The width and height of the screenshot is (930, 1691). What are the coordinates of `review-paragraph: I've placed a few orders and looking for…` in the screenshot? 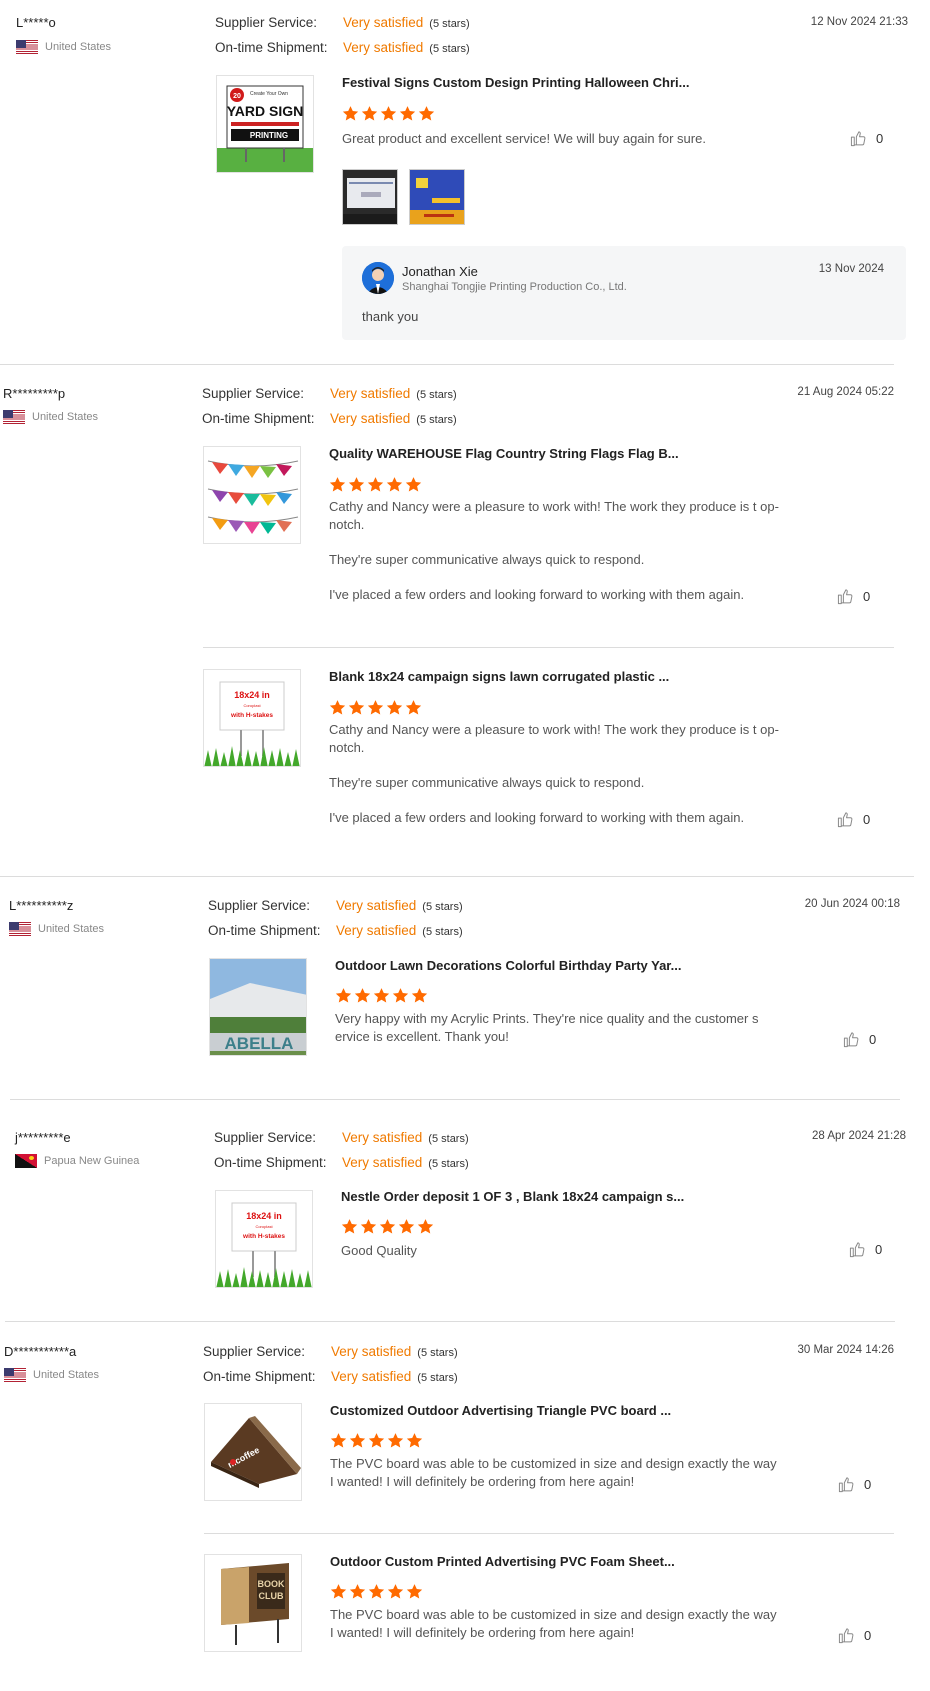 It's located at (537, 594).